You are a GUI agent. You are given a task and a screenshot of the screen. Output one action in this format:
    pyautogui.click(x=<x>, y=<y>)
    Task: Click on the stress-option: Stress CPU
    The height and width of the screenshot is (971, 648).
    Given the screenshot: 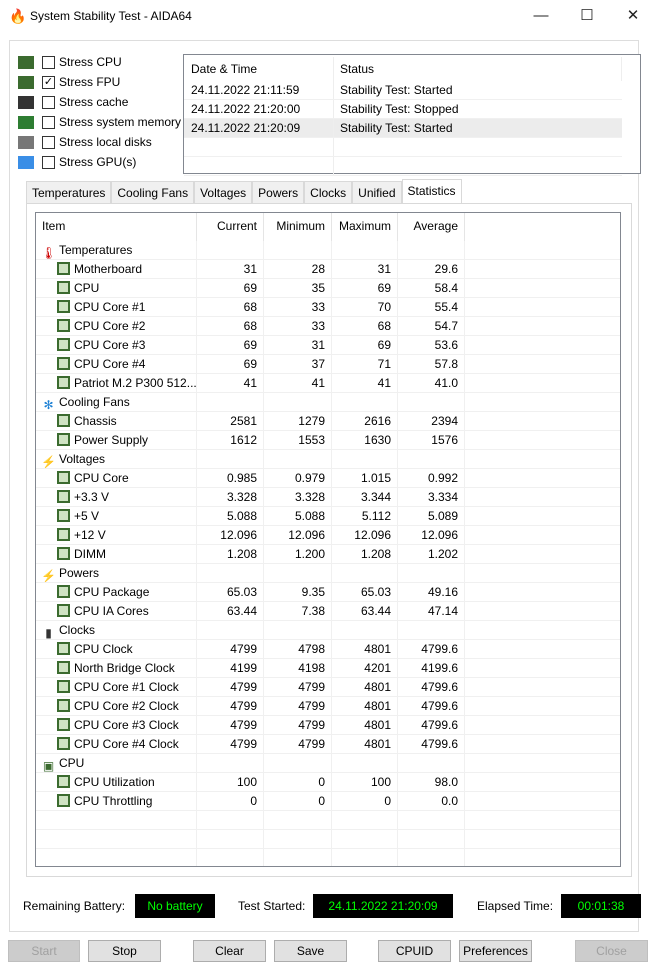 What is the action you would take?
    pyautogui.click(x=70, y=62)
    